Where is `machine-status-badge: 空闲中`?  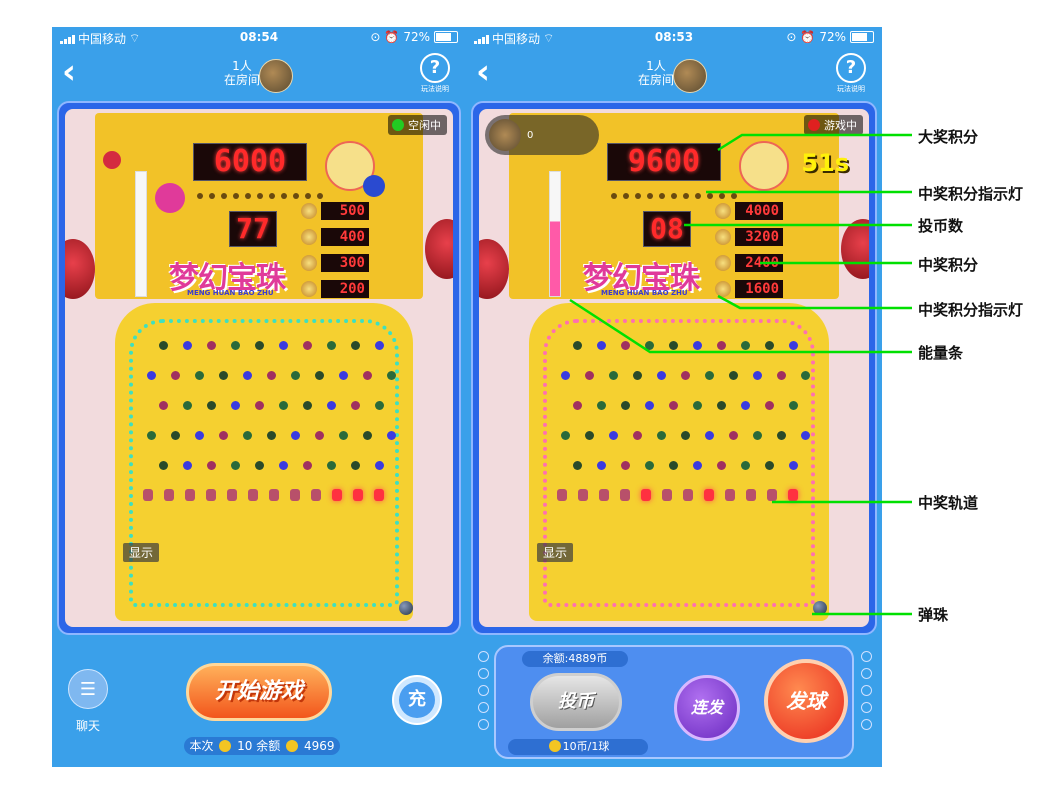 machine-status-badge: 空闲中 is located at coordinates (417, 125).